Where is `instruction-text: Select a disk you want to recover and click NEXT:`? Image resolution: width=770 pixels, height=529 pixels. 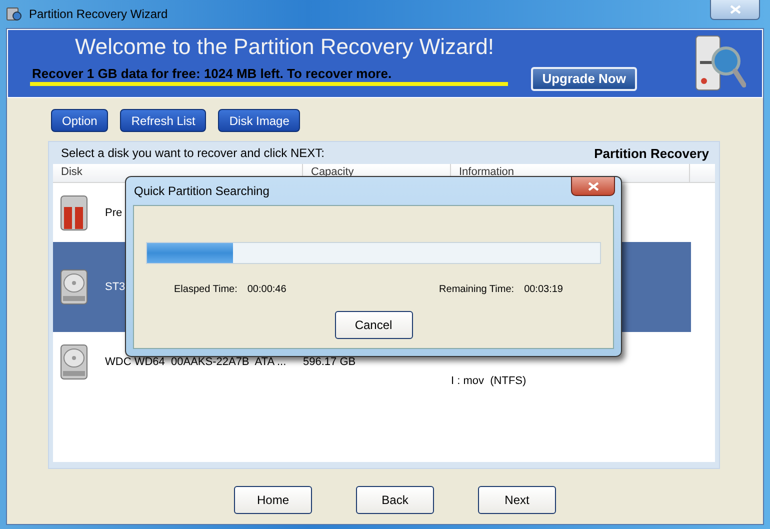 instruction-text: Select a disk you want to recover and click NEXT: is located at coordinates (192, 153).